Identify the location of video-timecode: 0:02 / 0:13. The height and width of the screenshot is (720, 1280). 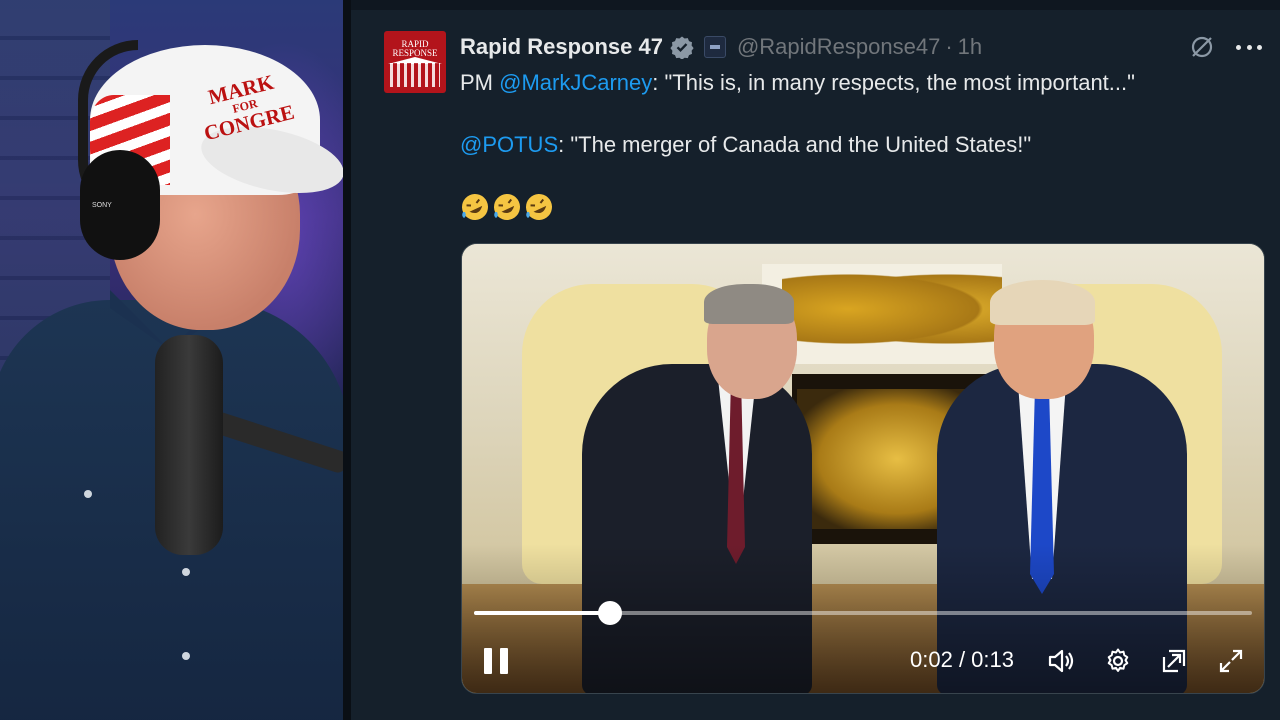
(962, 660).